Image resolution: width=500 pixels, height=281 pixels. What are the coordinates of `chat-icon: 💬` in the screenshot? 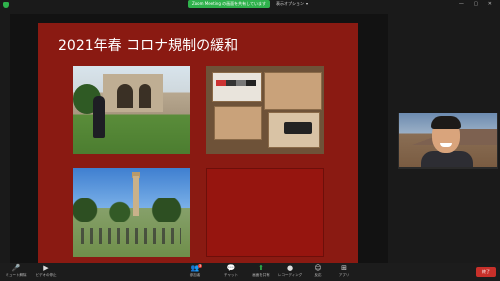 It's located at (231, 268).